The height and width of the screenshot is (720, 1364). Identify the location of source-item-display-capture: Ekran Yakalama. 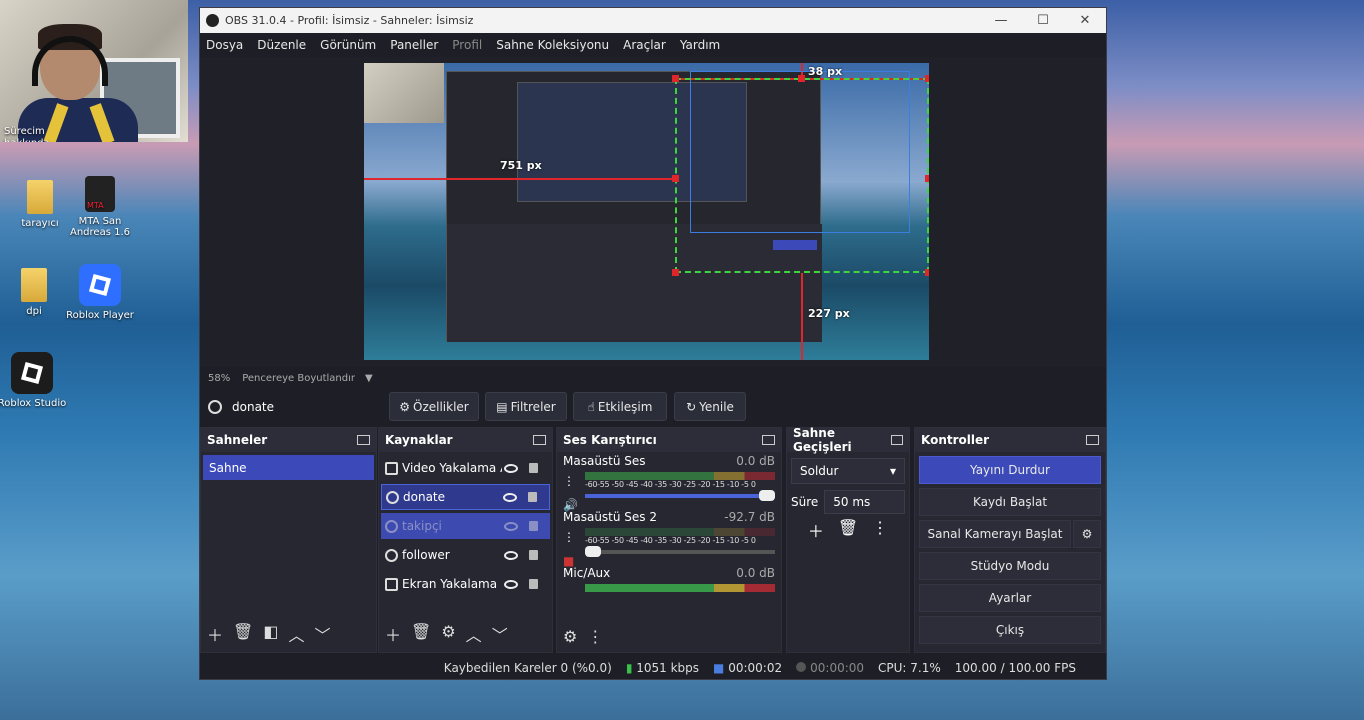
(465, 584).